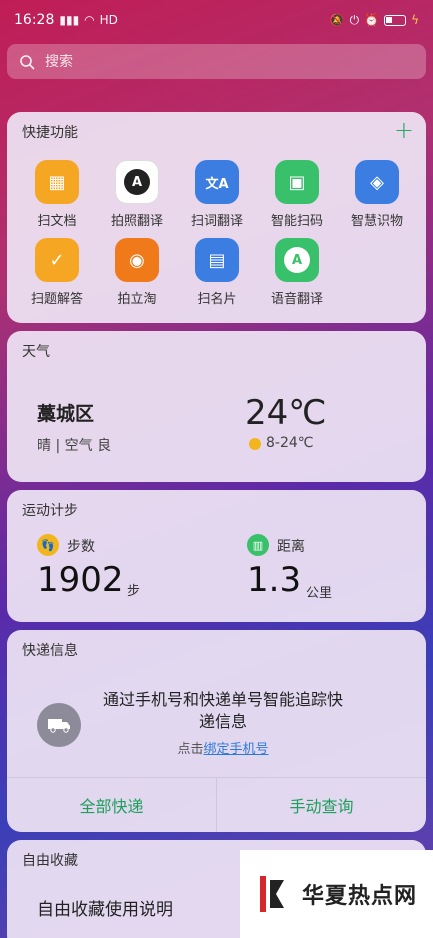 This screenshot has width=433, height=938. I want to click on bind-phone-hint: 点击绑定手机号, so click(223, 747).